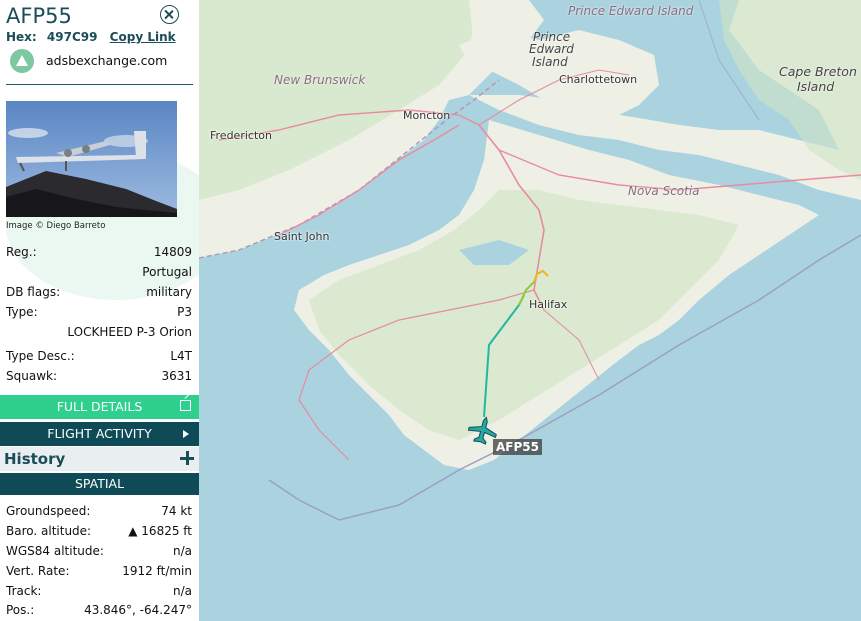 This screenshot has width=861, height=621. I want to click on history-toggle: History, so click(99, 459).